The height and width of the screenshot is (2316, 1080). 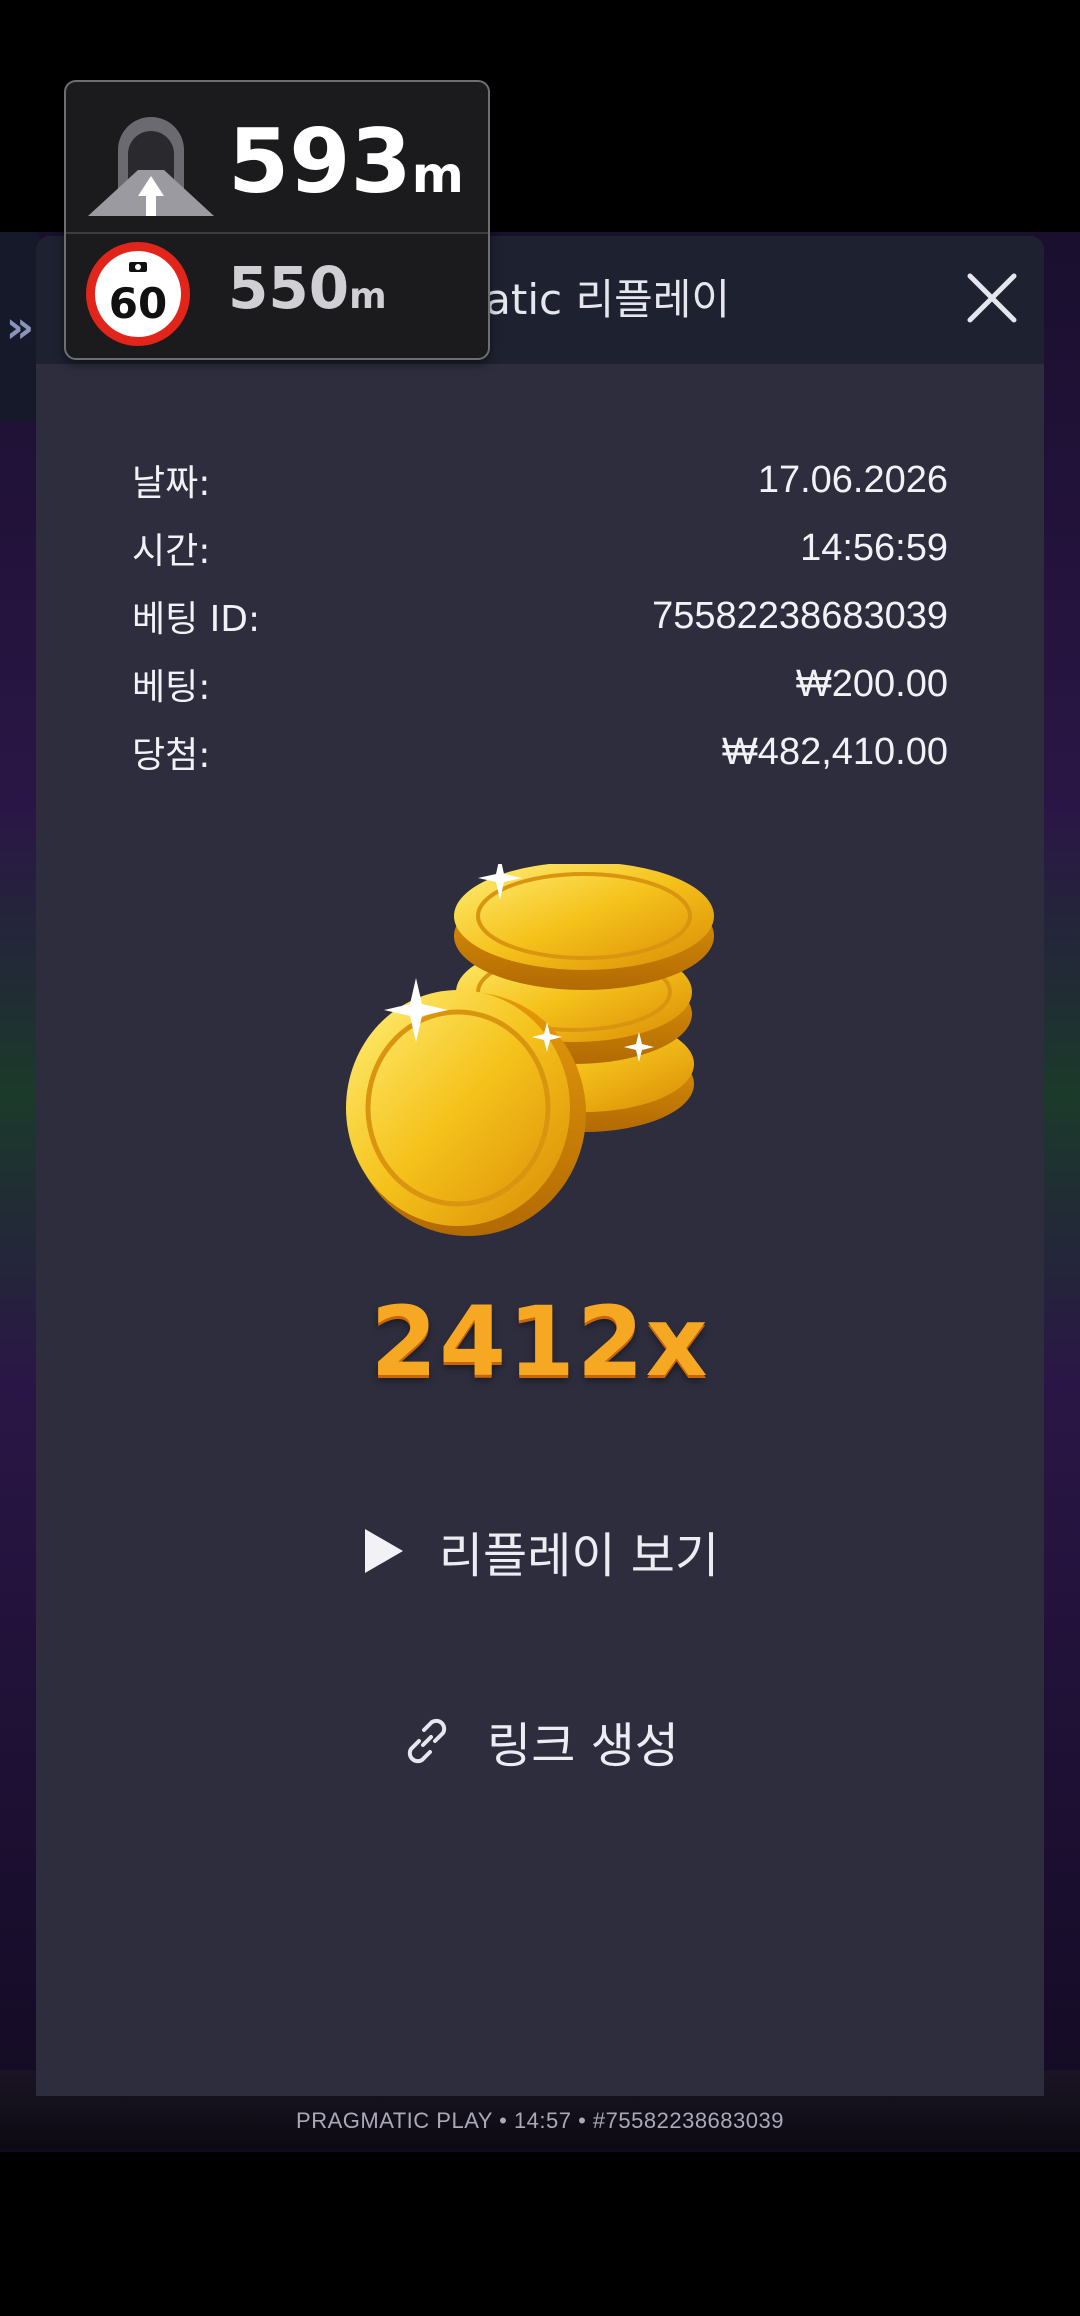 I want to click on info-row-bet-id: 베팅 ID: 75582238683039, so click(x=540, y=616).